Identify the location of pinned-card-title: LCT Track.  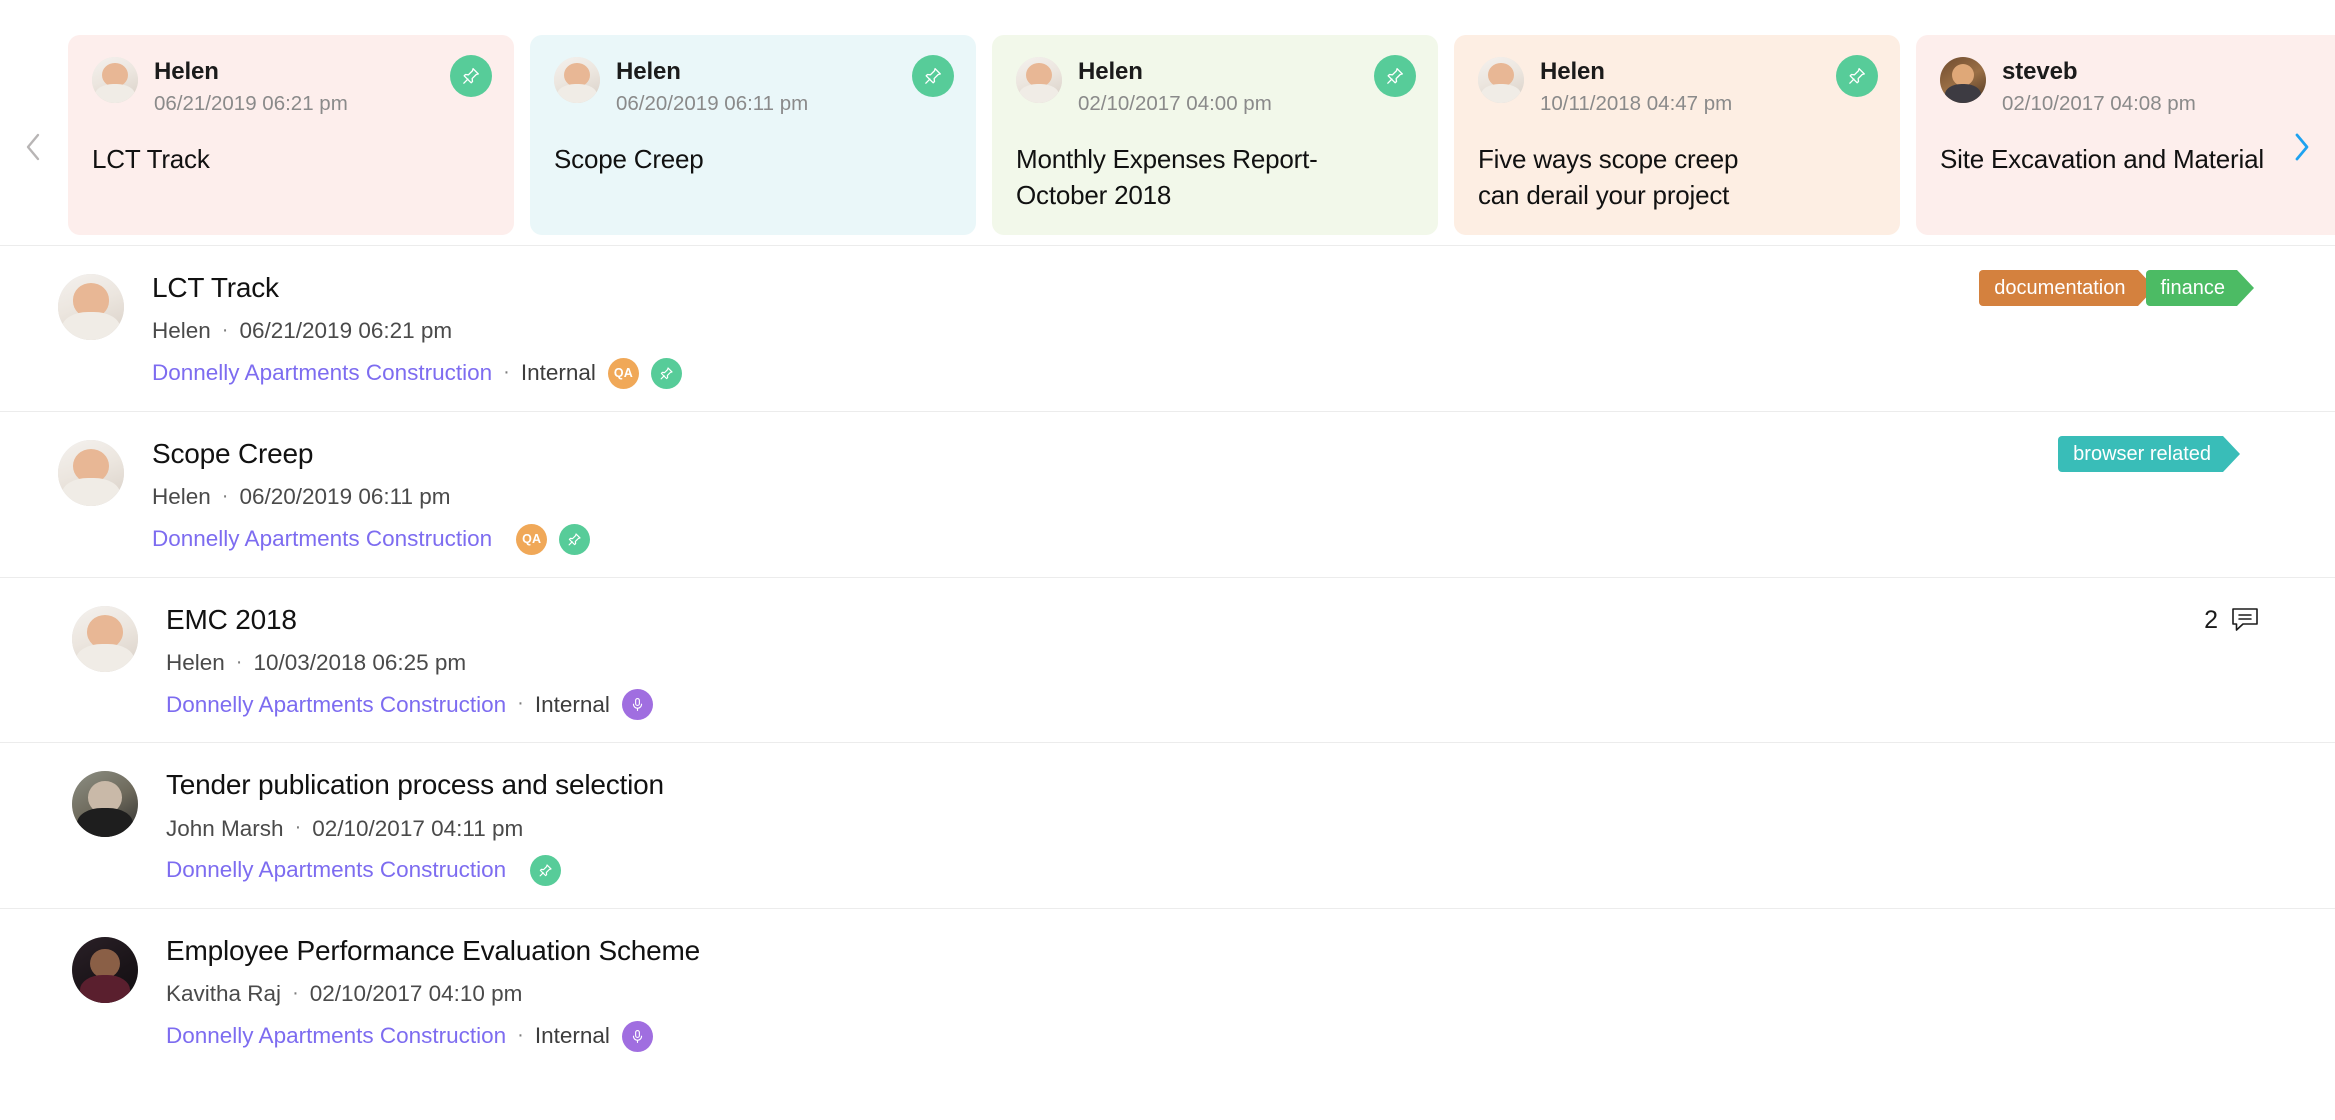
(151, 159).